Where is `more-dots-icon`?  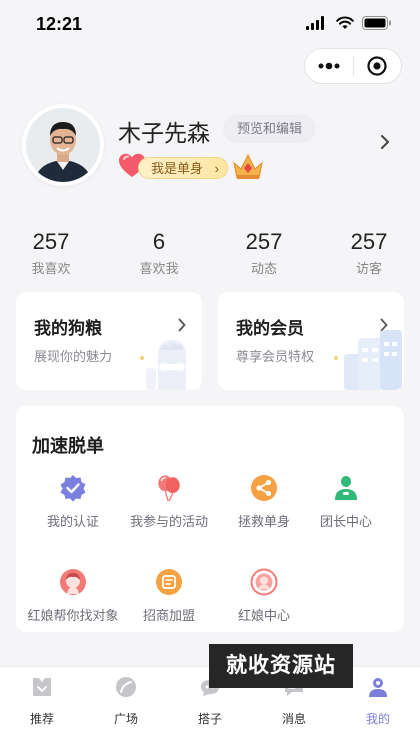 more-dots-icon is located at coordinates (329, 66).